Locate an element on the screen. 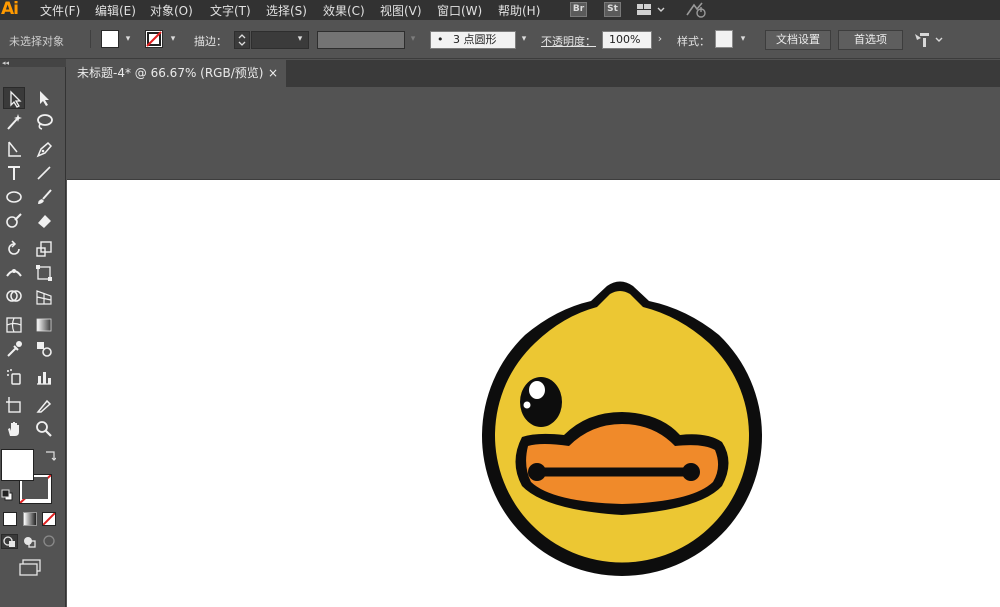 This screenshot has width=1000, height=607. width-tool-icon is located at coordinates (14, 273).